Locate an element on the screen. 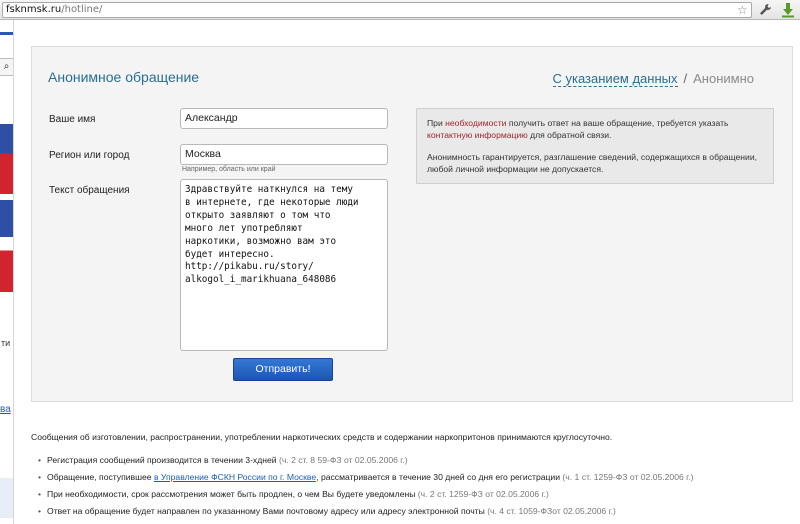  browser-toolbar: fsknmsk.ru/hotline/ ☆ is located at coordinates (400, 10).